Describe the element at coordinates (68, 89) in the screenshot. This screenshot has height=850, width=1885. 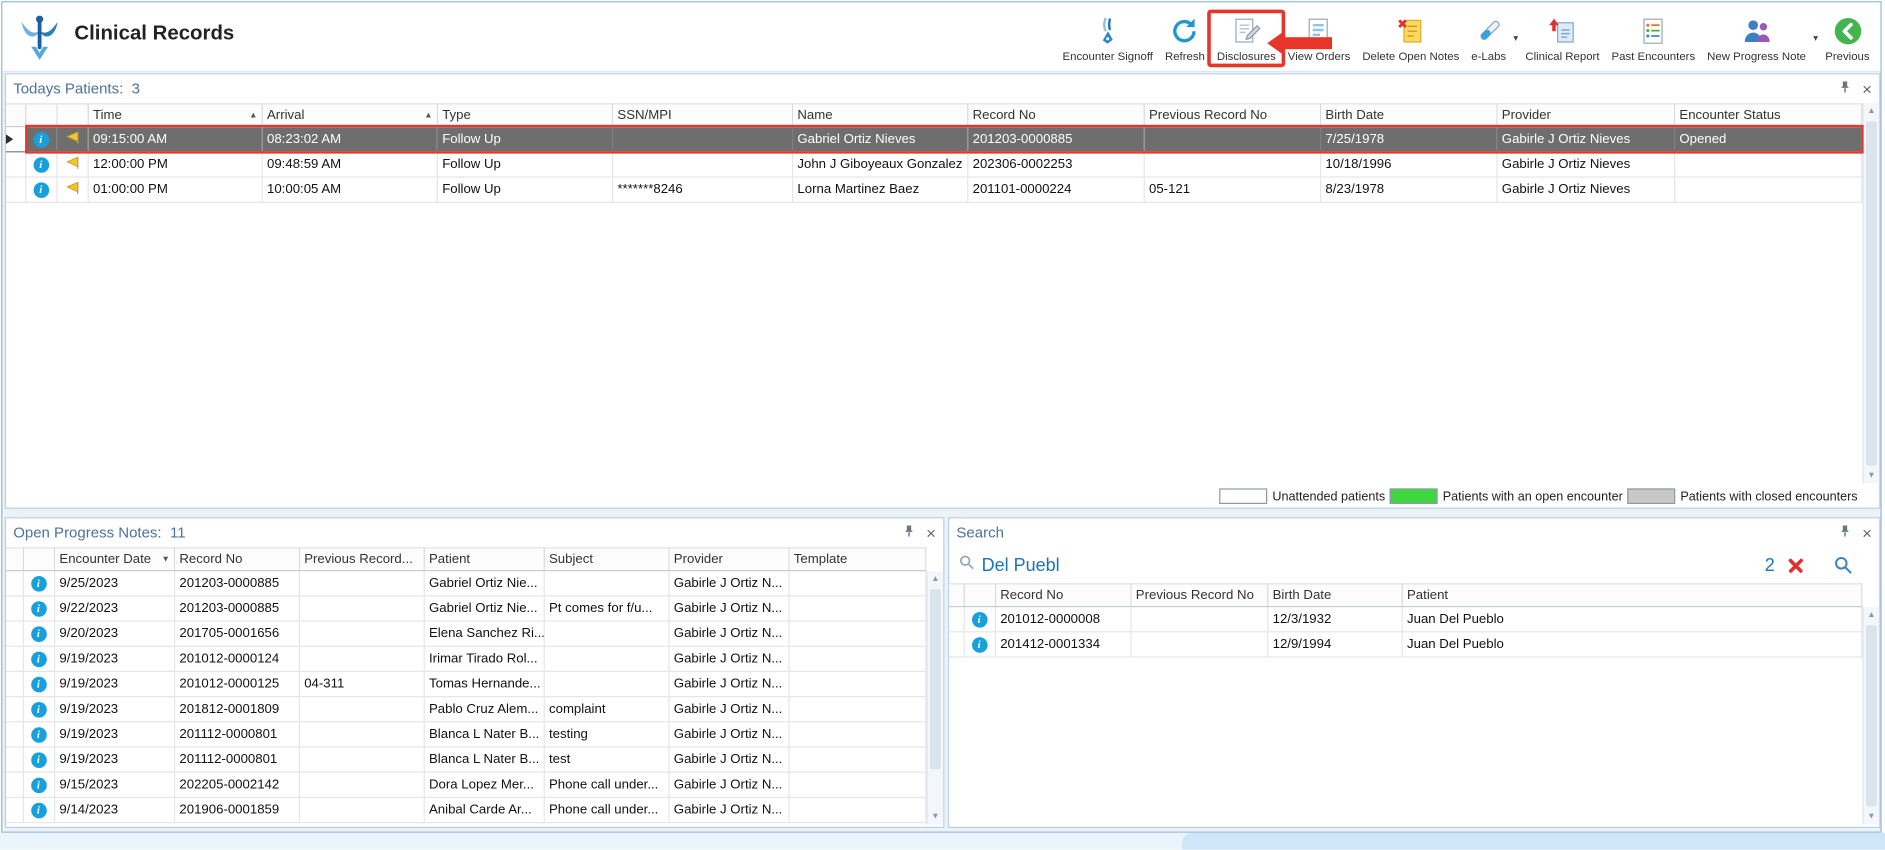
I see `panel-title: Todays Patients:` at that location.